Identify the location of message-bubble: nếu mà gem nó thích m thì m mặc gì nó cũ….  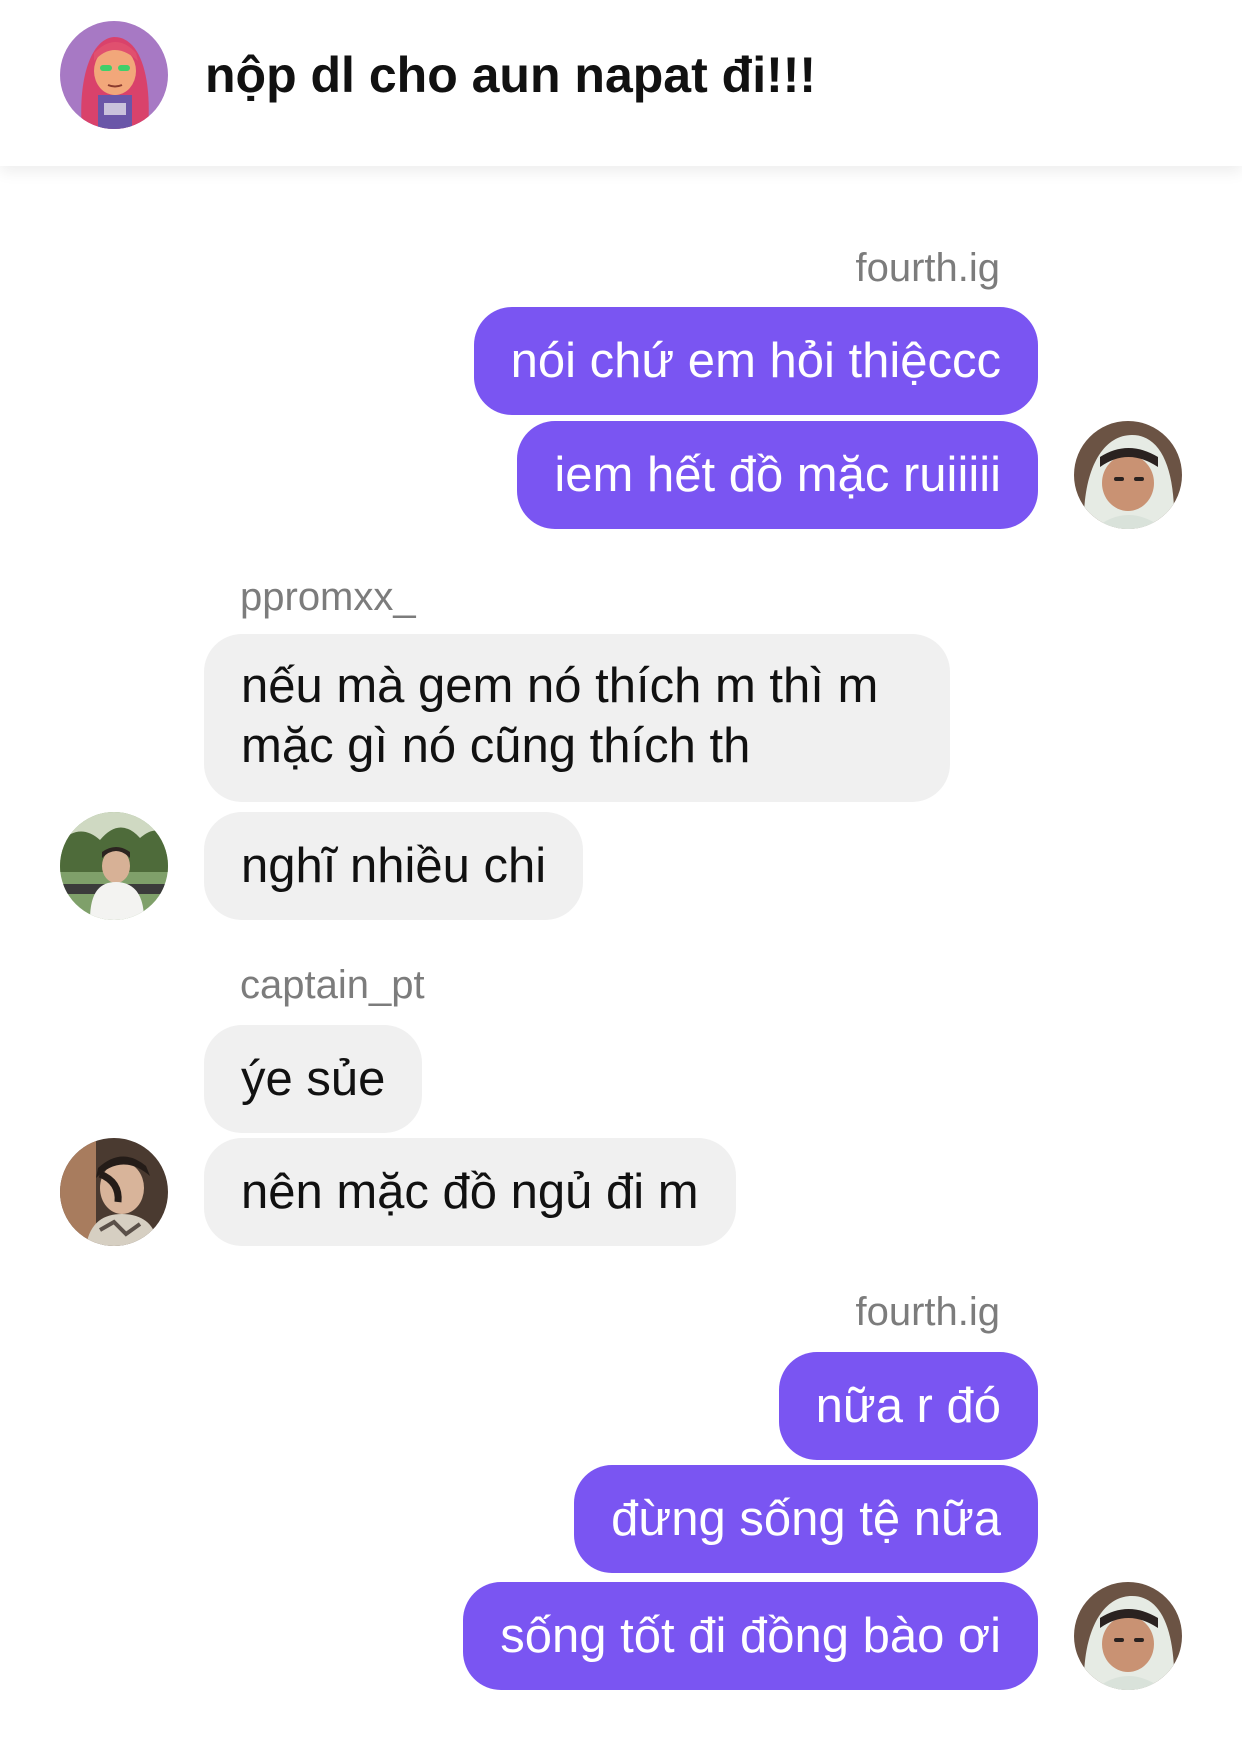
(577, 718).